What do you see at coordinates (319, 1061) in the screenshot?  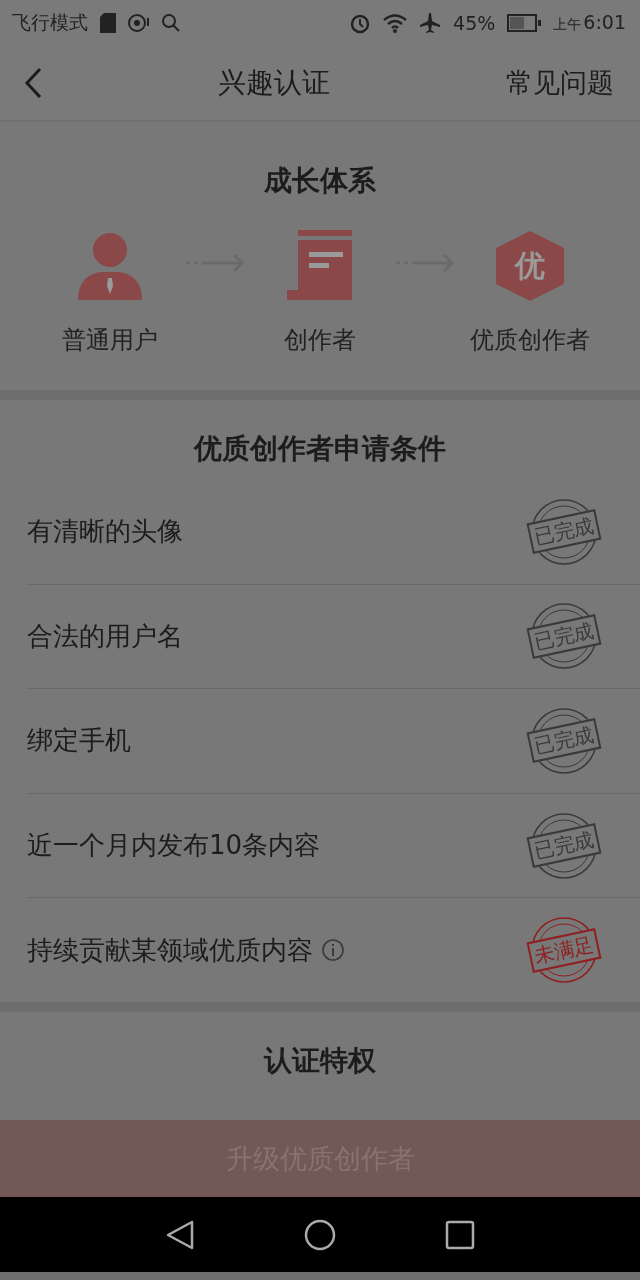 I see `section-title: 认证特权` at bounding box center [319, 1061].